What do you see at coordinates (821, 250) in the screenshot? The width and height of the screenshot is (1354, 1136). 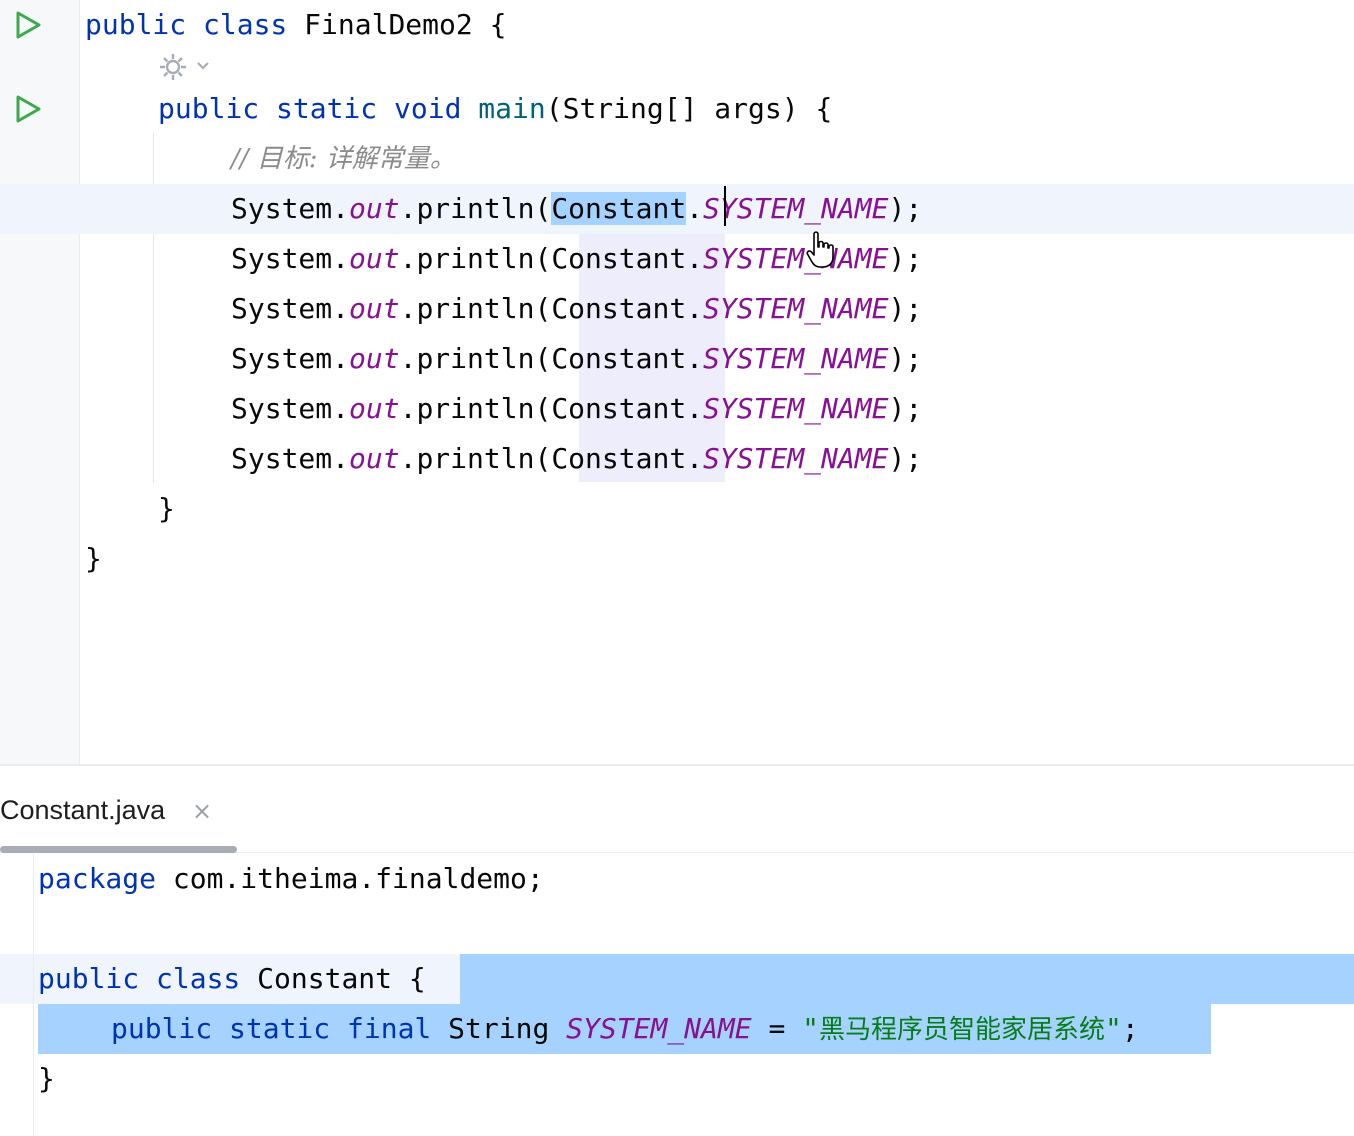 I see `hand-cursor-icon` at bounding box center [821, 250].